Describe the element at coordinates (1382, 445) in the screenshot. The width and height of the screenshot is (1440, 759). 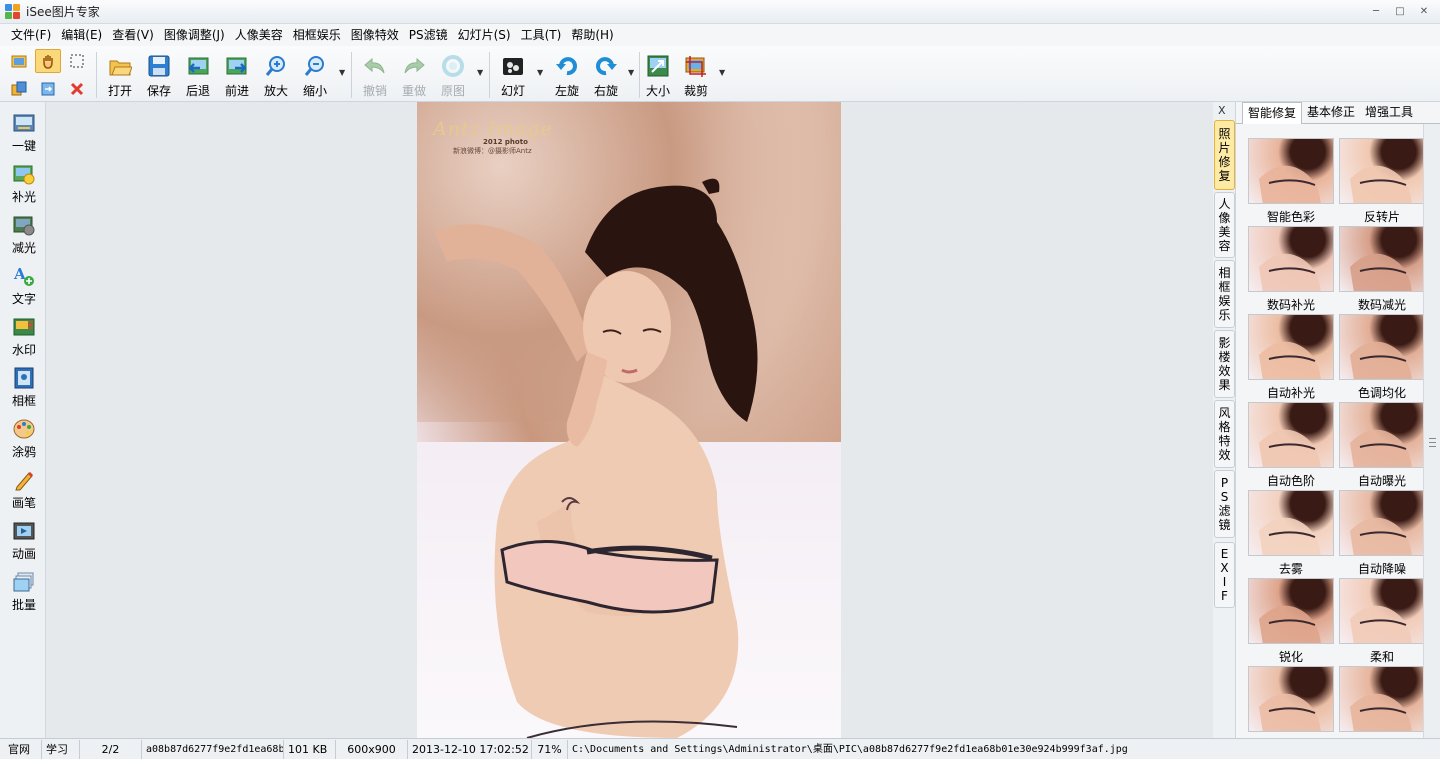
I see `effect-thumb-8: 自动曝光` at that location.